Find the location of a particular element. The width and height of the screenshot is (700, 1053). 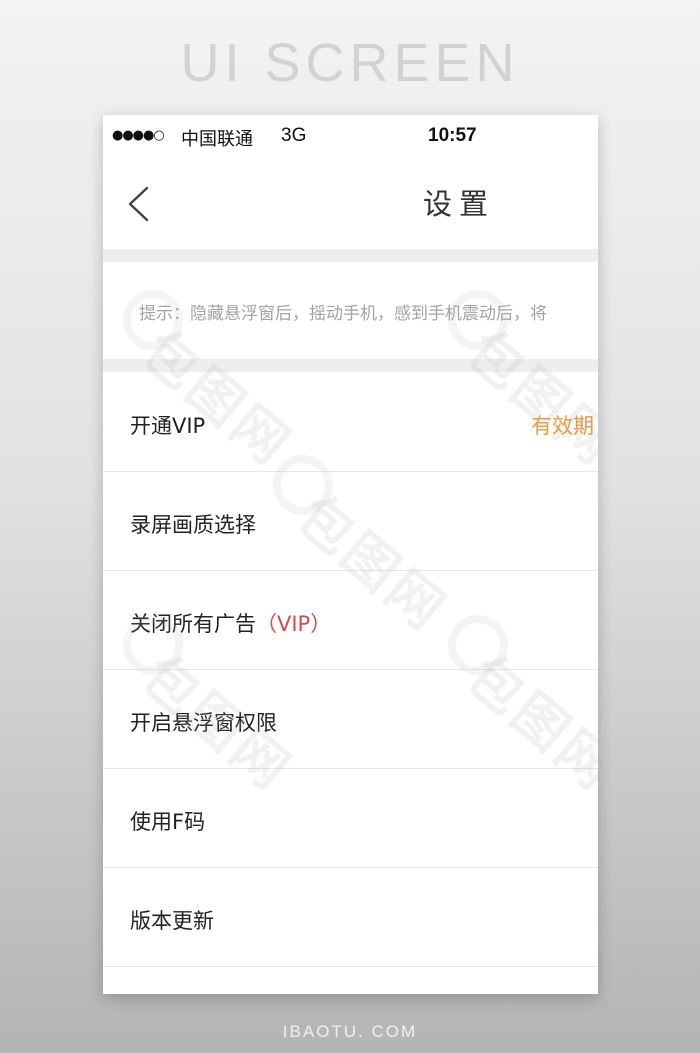

settings-item-label: 开启悬浮窗权限 is located at coordinates (203, 723).